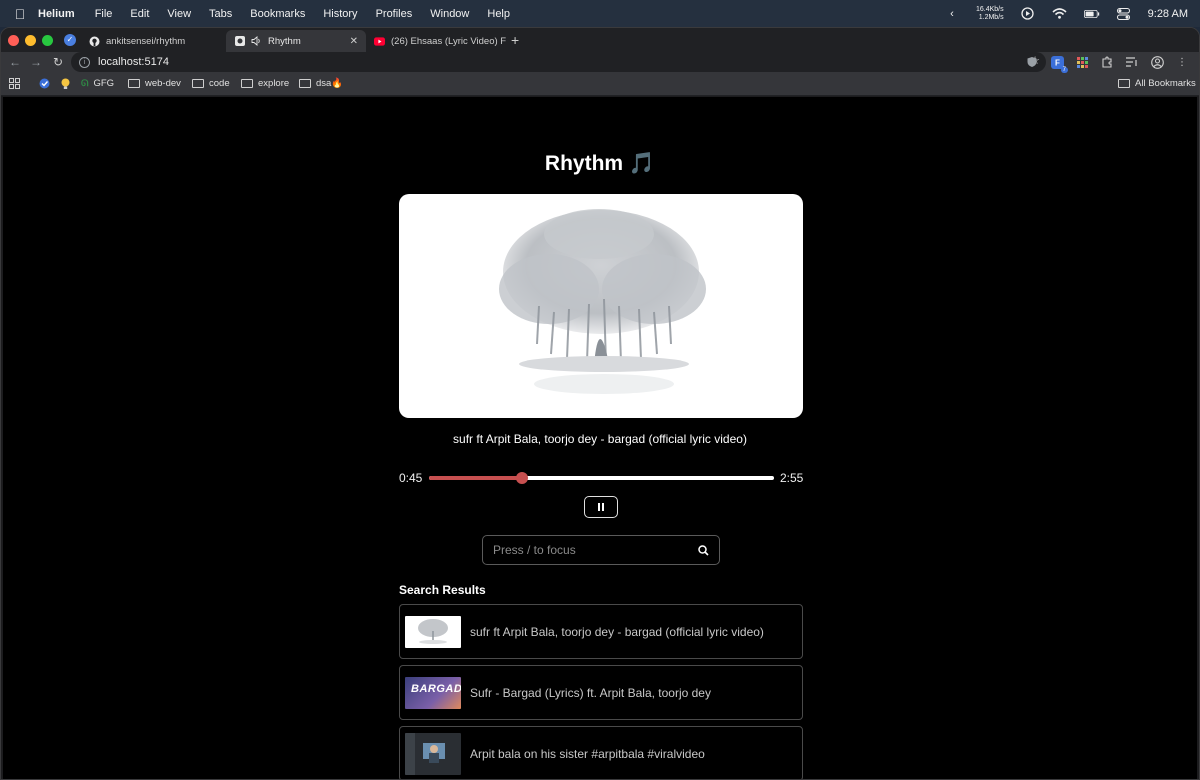 This screenshot has height=780, width=1200. What do you see at coordinates (1091, 14) in the screenshot?
I see `battery-icon` at bounding box center [1091, 14].